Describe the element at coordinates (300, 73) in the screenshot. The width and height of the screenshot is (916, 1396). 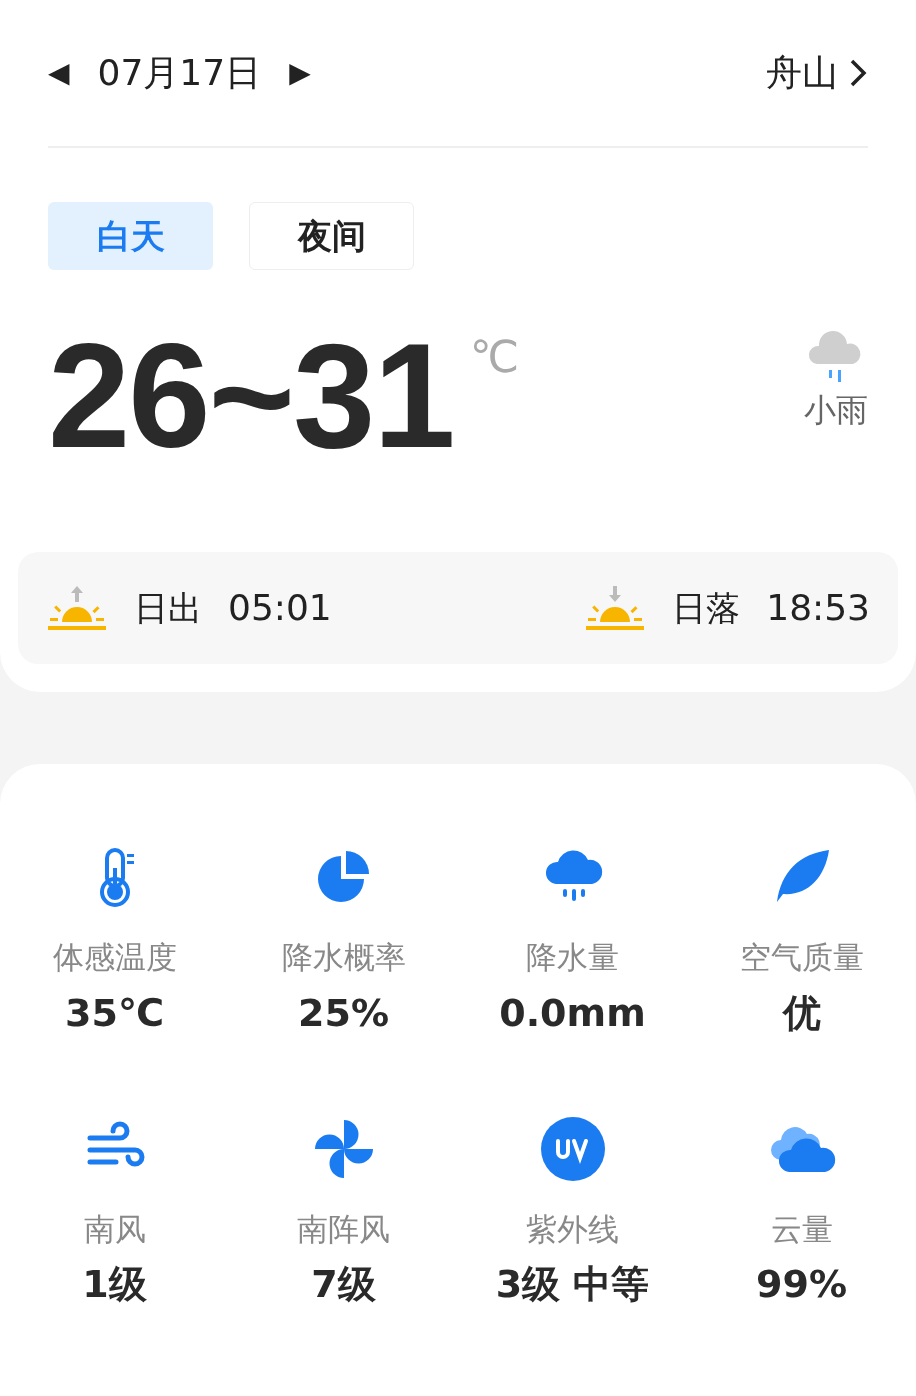
I see `next-day-button: ▶` at that location.